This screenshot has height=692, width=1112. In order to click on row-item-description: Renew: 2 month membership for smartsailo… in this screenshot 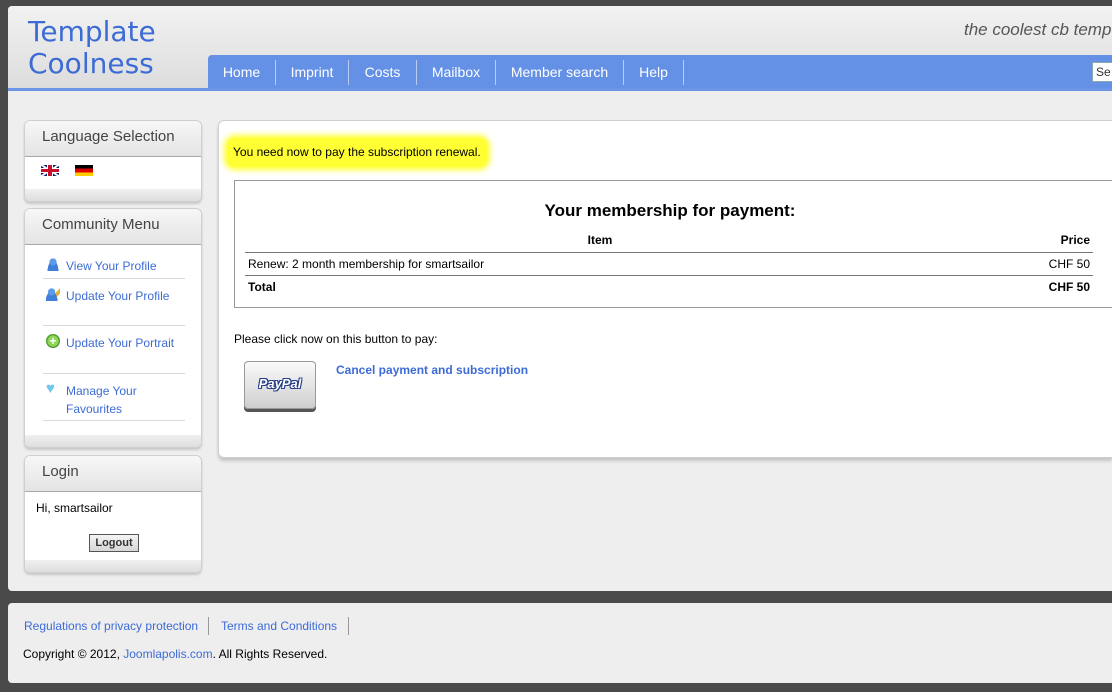, I will do `click(366, 264)`.